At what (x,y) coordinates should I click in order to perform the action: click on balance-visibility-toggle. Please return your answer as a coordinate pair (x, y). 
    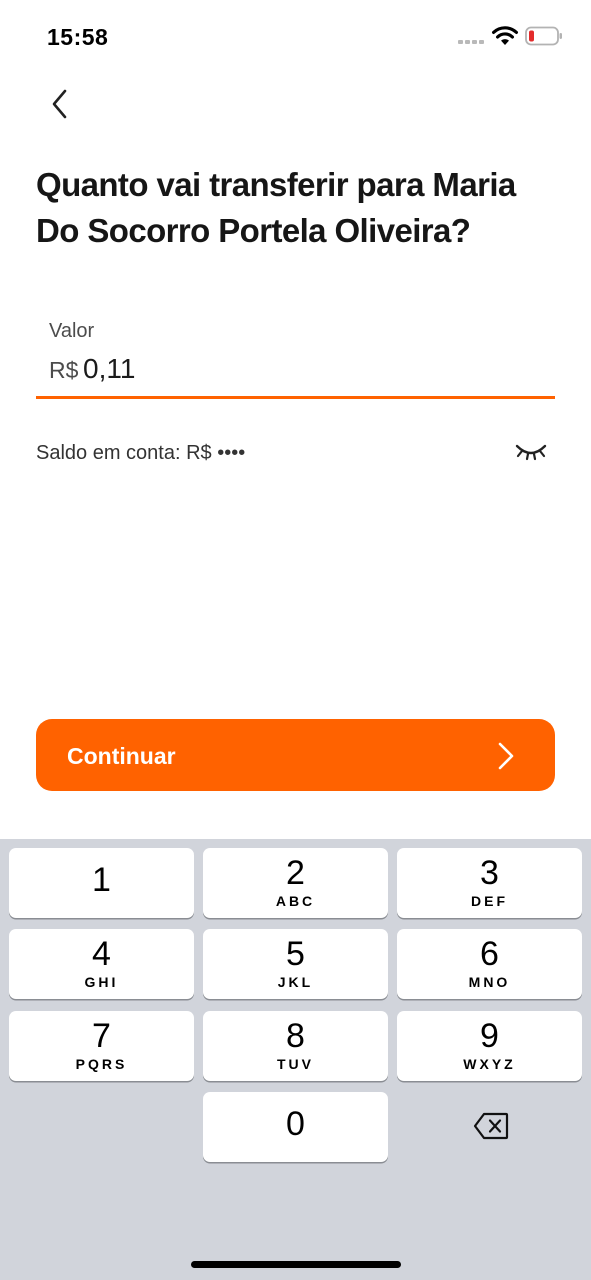
    Looking at the image, I should click on (531, 451).